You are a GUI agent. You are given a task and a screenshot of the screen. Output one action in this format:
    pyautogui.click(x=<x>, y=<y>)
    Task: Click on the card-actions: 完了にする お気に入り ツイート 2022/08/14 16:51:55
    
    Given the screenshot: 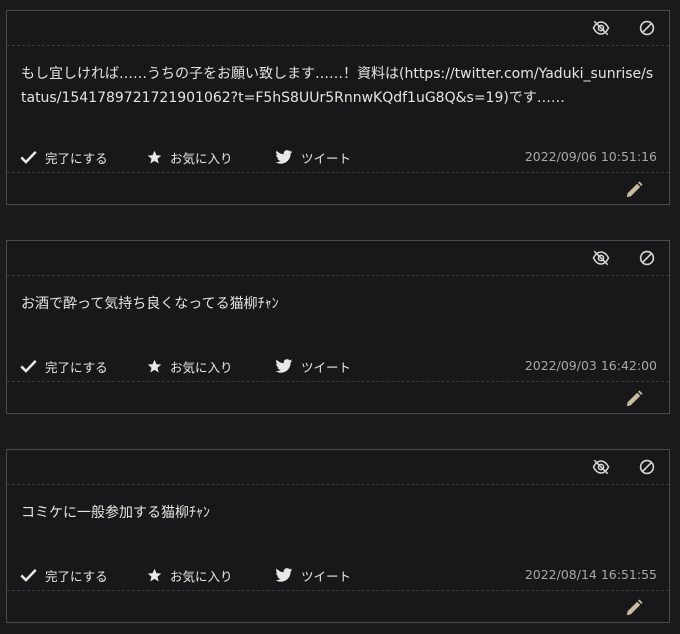 What is the action you would take?
    pyautogui.click(x=338, y=575)
    